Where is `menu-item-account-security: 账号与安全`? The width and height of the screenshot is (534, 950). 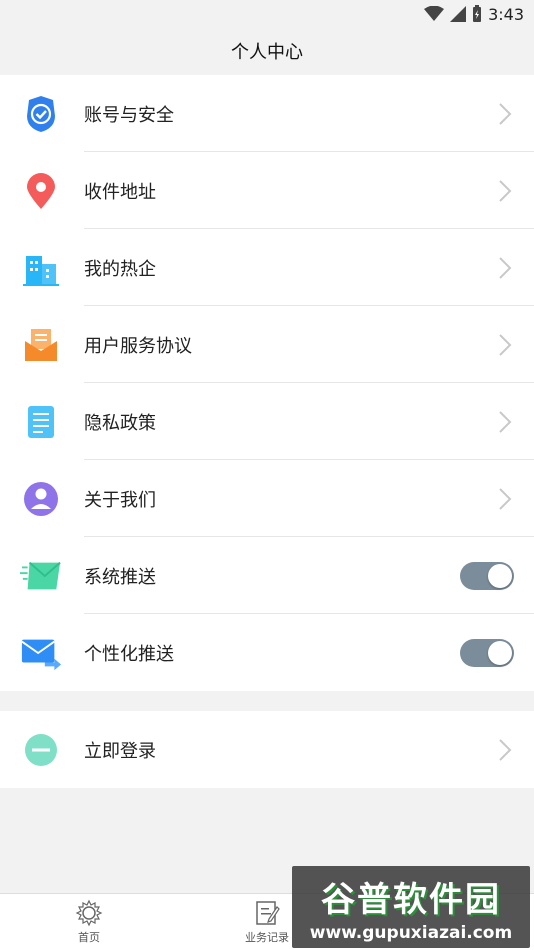 menu-item-account-security: 账号与安全 is located at coordinates (267, 113).